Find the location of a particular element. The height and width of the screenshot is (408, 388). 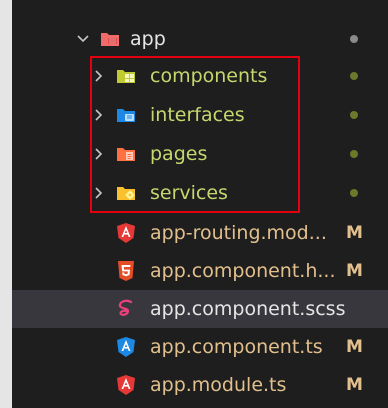

tree-row-app-routing-module: app-routing.mod... M is located at coordinates (200, 233).